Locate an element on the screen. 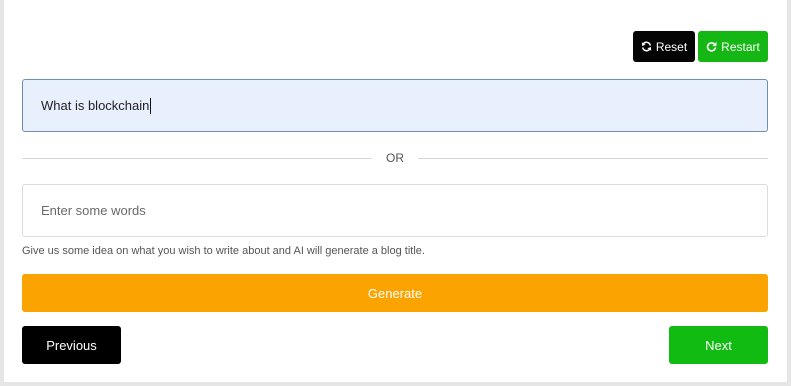 This screenshot has height=386, width=791. restart-button: Restart is located at coordinates (733, 46).